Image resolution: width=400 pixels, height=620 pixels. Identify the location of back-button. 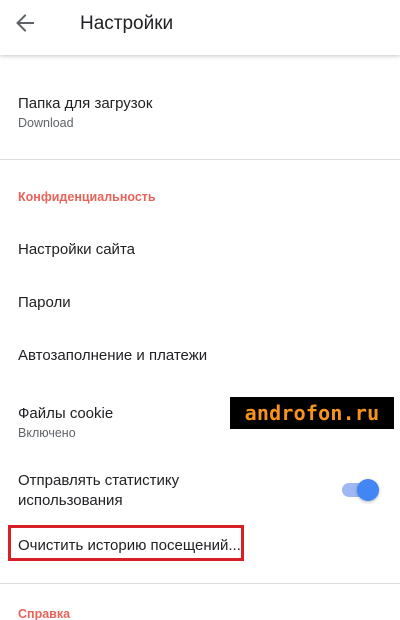
(25, 23).